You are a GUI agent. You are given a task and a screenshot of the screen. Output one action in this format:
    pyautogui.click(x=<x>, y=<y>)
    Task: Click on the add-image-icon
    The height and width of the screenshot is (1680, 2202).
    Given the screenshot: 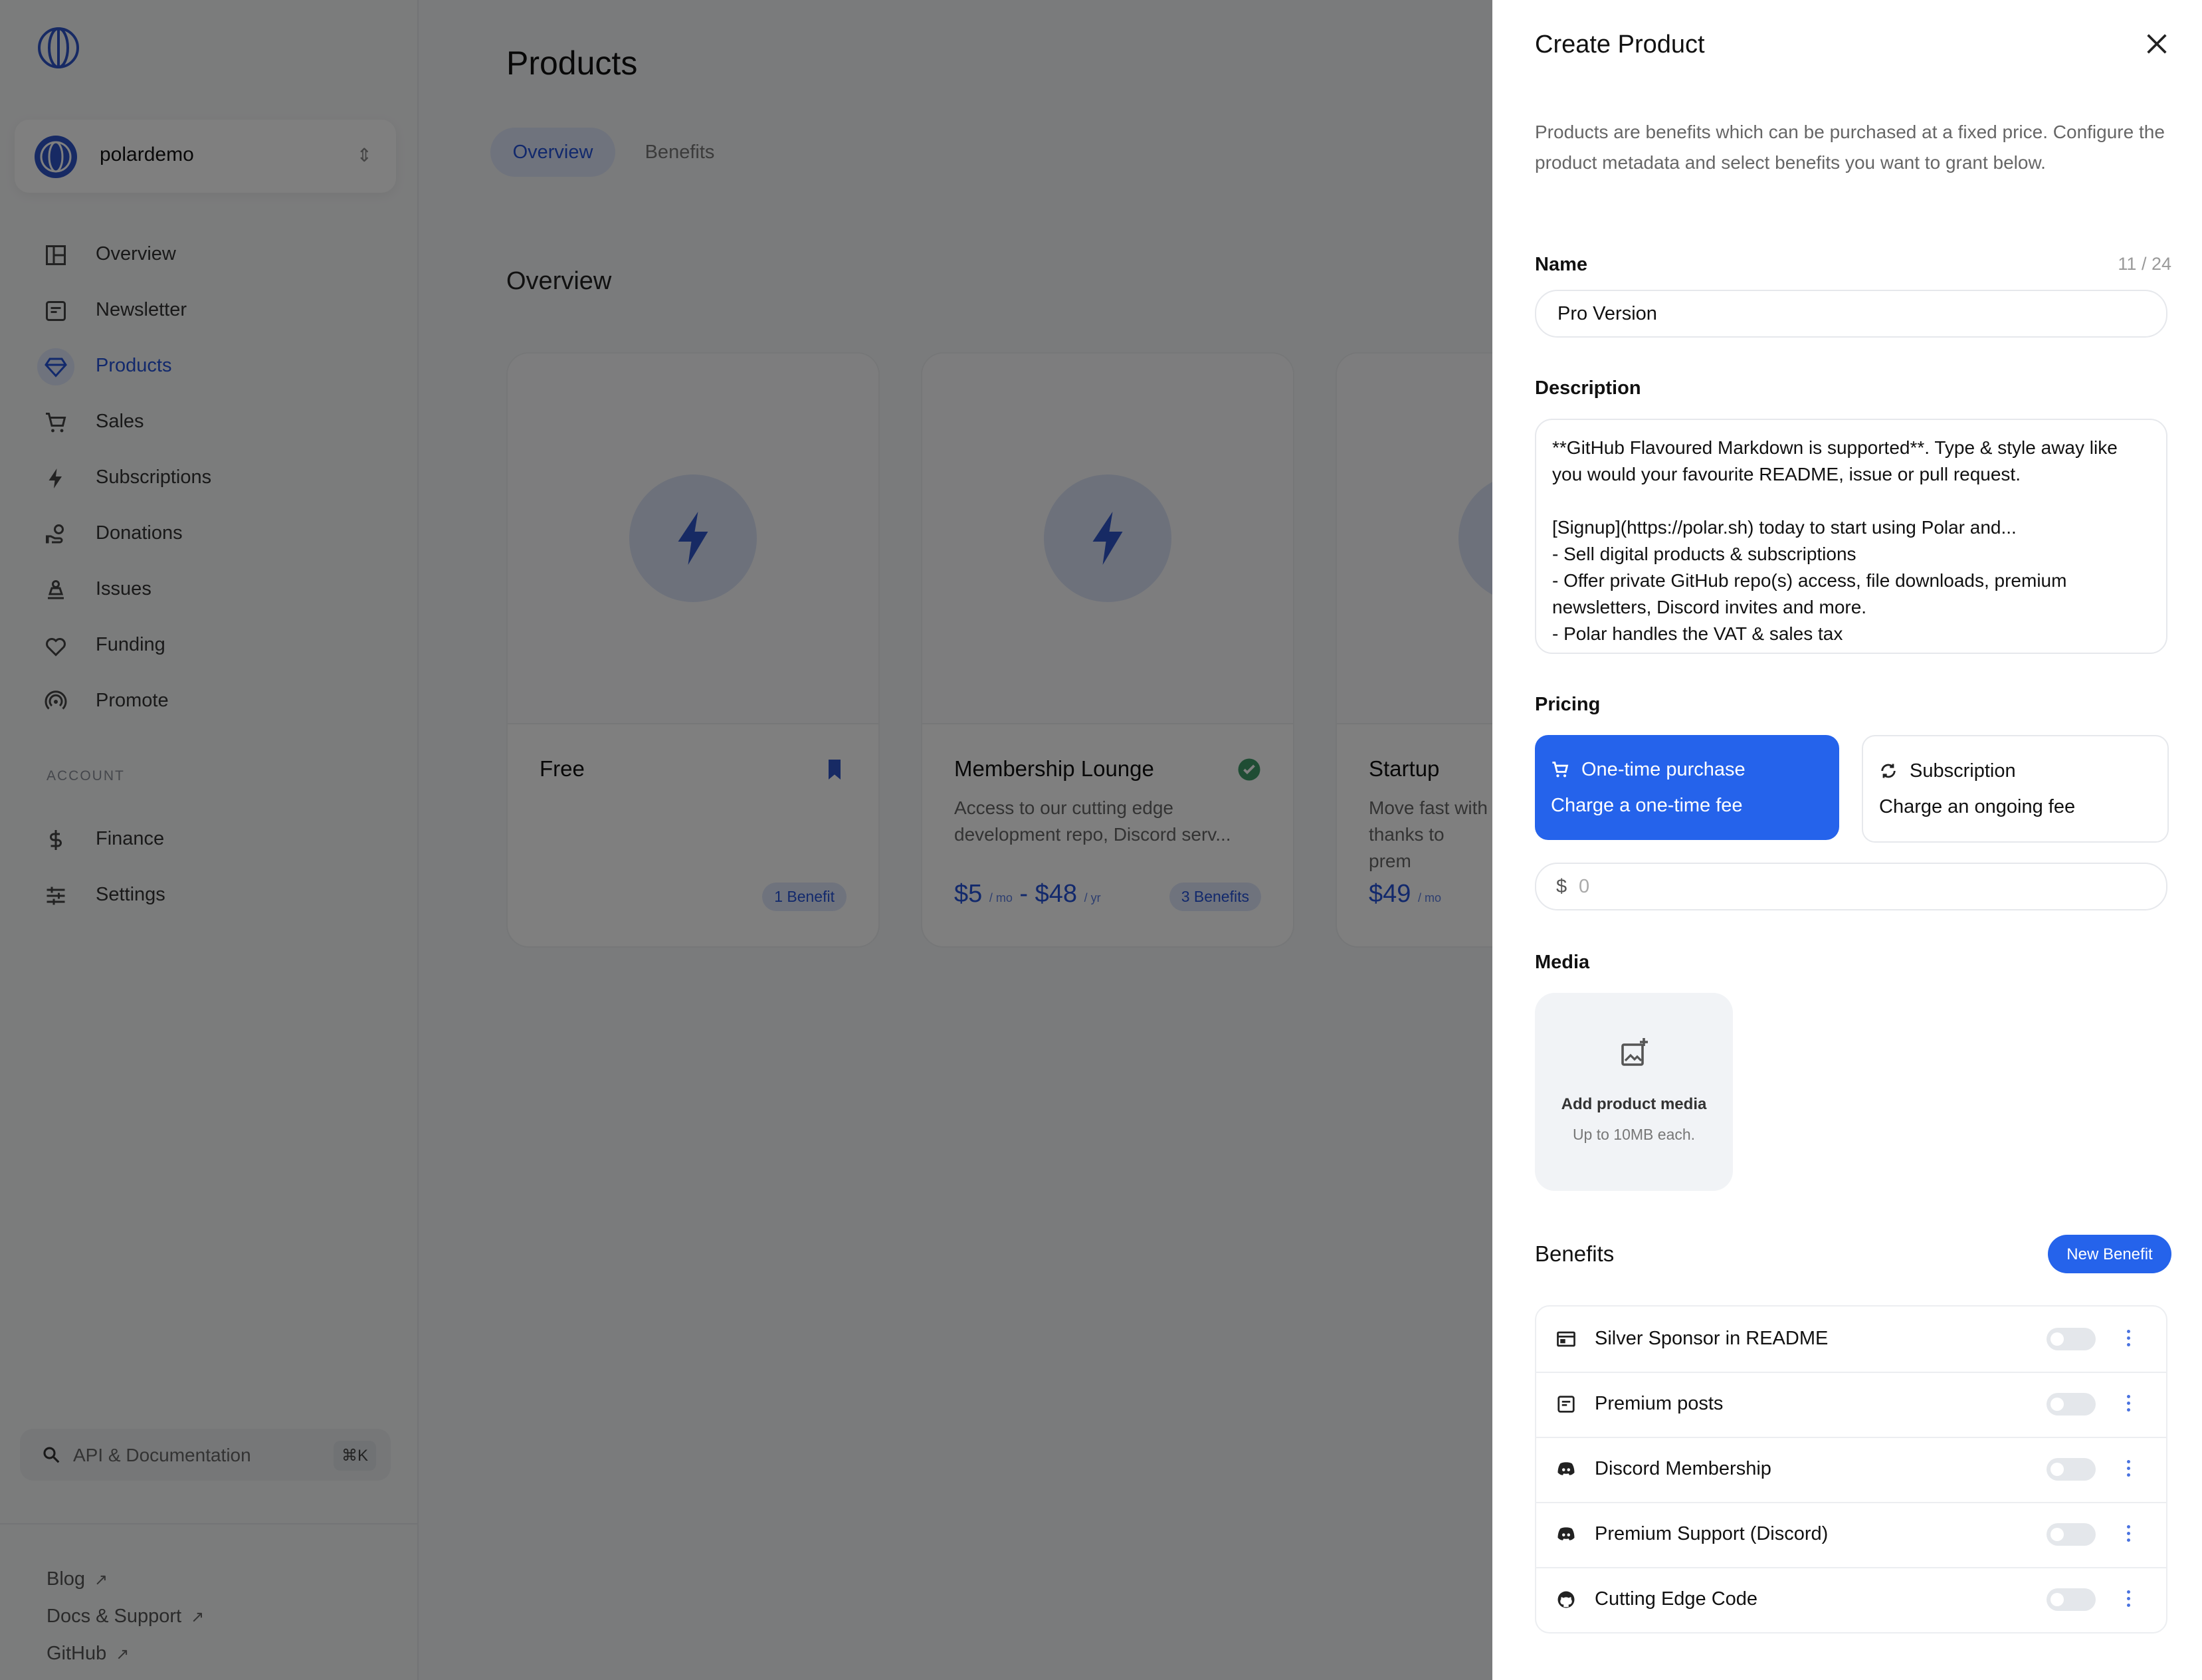 What is the action you would take?
    pyautogui.click(x=1634, y=1052)
    